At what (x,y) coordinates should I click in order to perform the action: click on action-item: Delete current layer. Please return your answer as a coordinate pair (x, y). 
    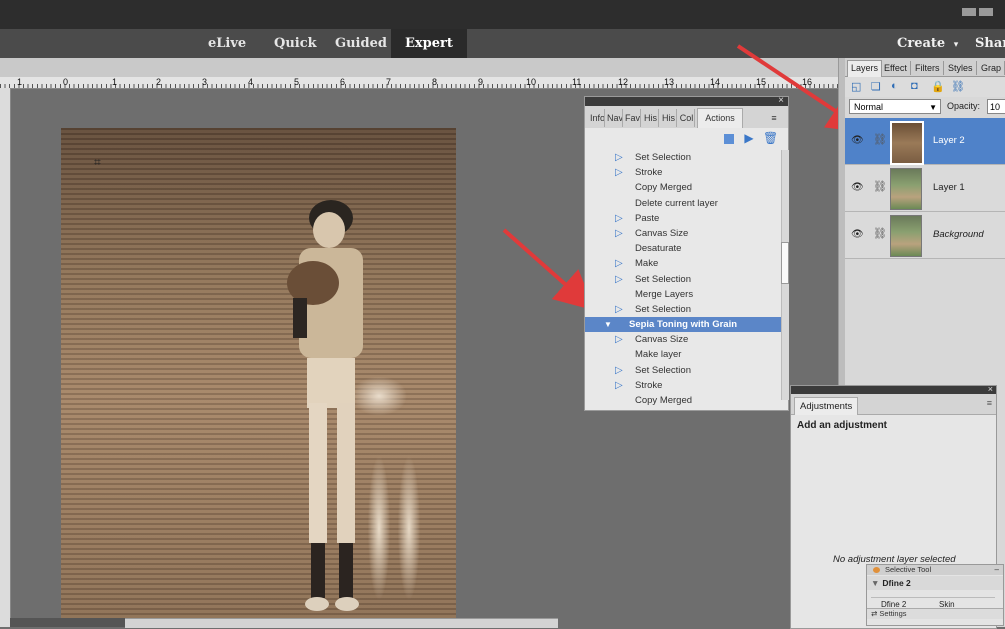
    Looking at the image, I should click on (683, 203).